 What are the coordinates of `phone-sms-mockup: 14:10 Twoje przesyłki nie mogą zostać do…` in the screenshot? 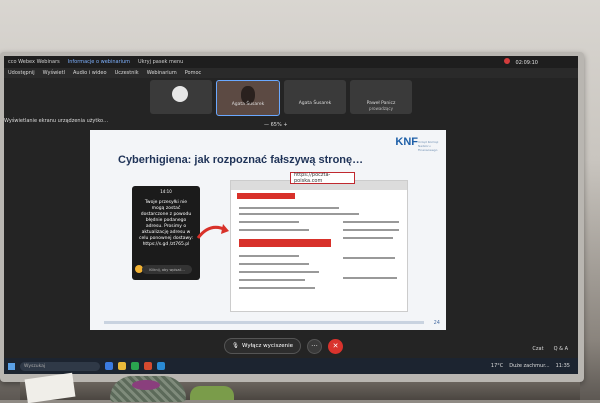 It's located at (166, 233).